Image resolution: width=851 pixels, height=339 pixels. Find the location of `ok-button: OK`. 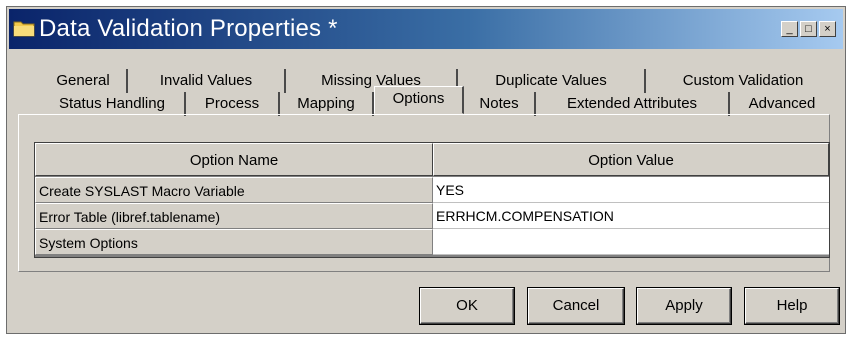

ok-button: OK is located at coordinates (467, 306).